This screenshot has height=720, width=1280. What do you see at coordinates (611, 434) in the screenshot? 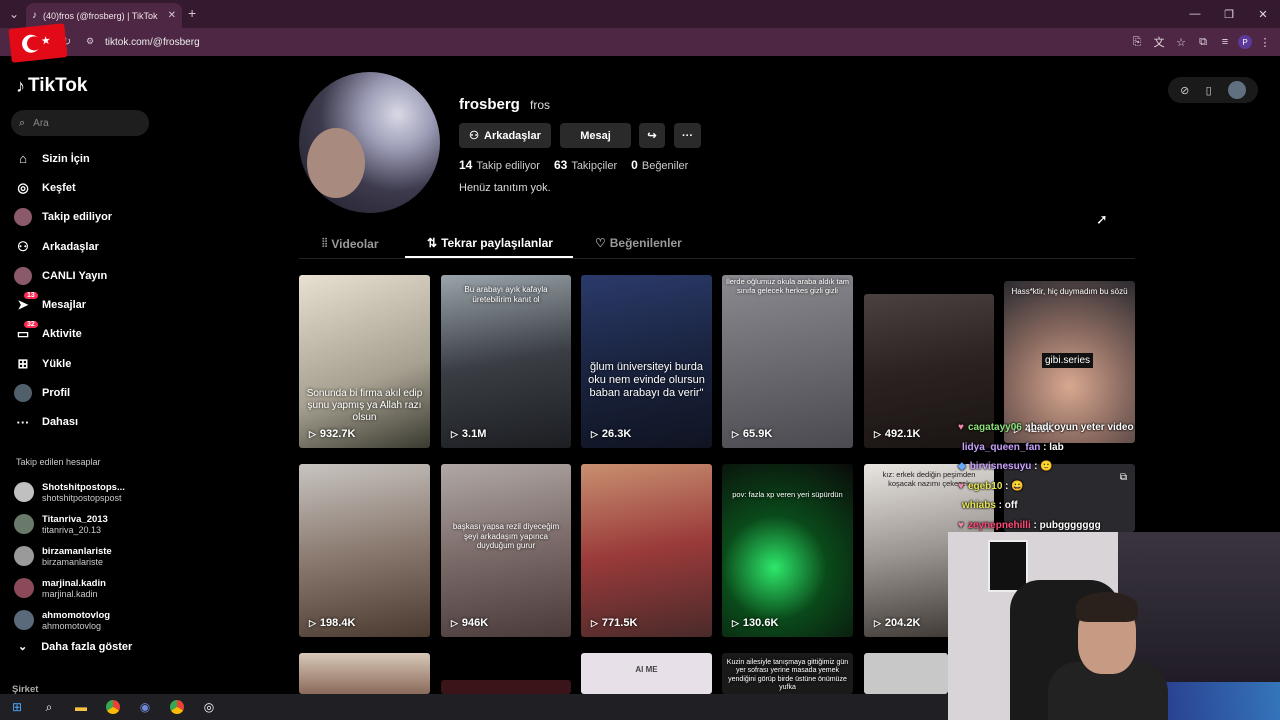
I see `view-count: ▷ 26.3K` at bounding box center [611, 434].